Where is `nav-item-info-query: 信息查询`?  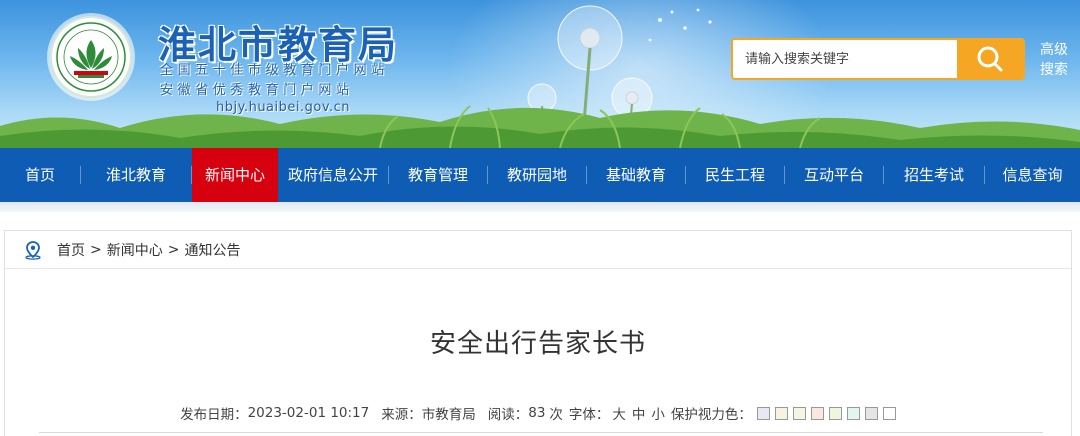
nav-item-info-query: 信息查询 is located at coordinates (1032, 175).